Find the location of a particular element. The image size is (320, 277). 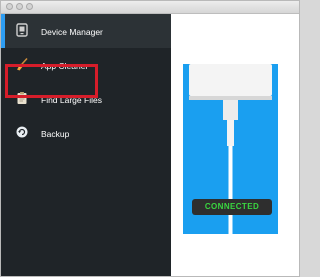

title-bar is located at coordinates (150, 7).